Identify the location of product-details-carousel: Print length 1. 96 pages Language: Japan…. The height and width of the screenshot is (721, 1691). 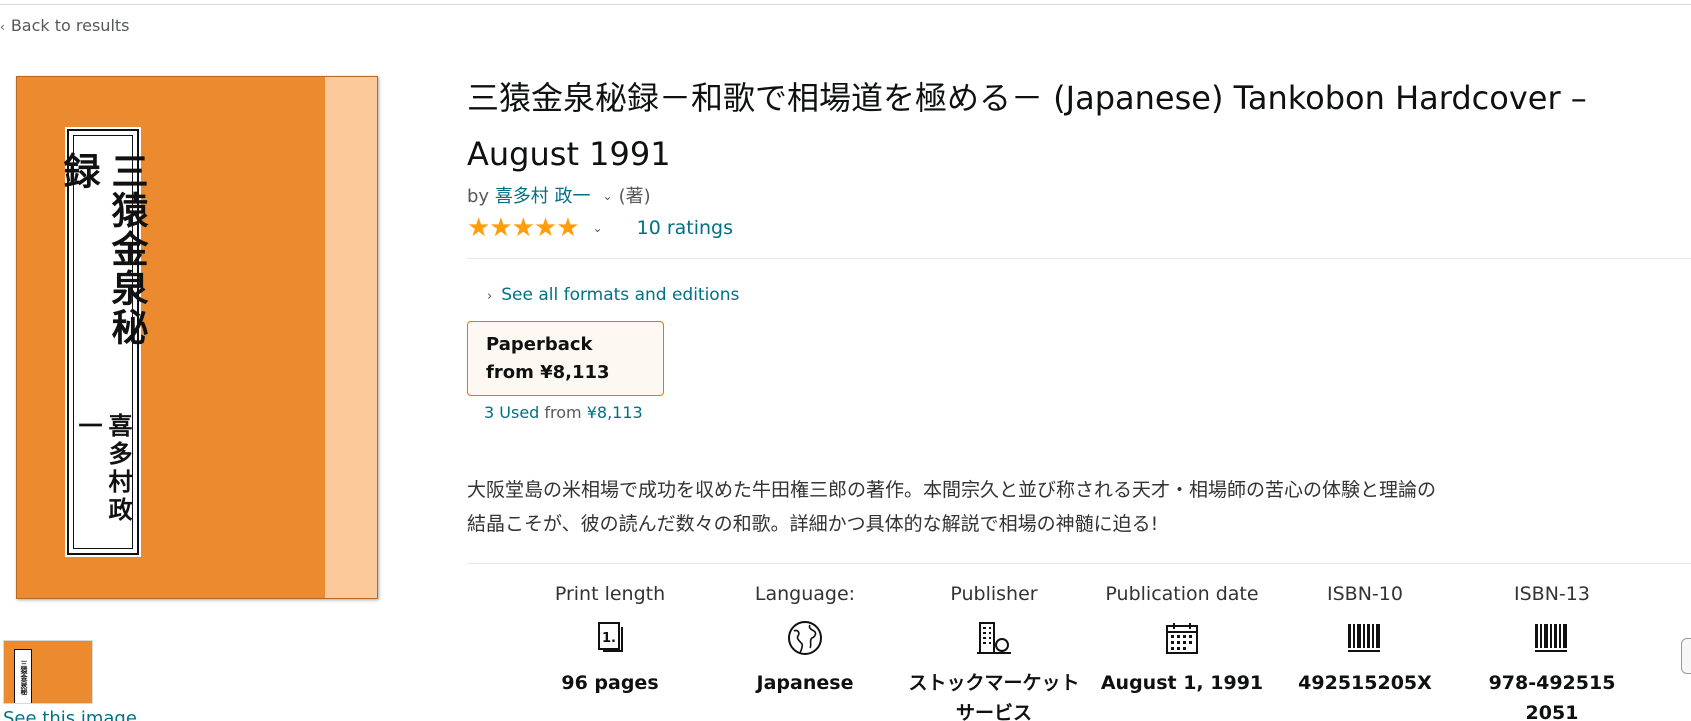
(1095, 650).